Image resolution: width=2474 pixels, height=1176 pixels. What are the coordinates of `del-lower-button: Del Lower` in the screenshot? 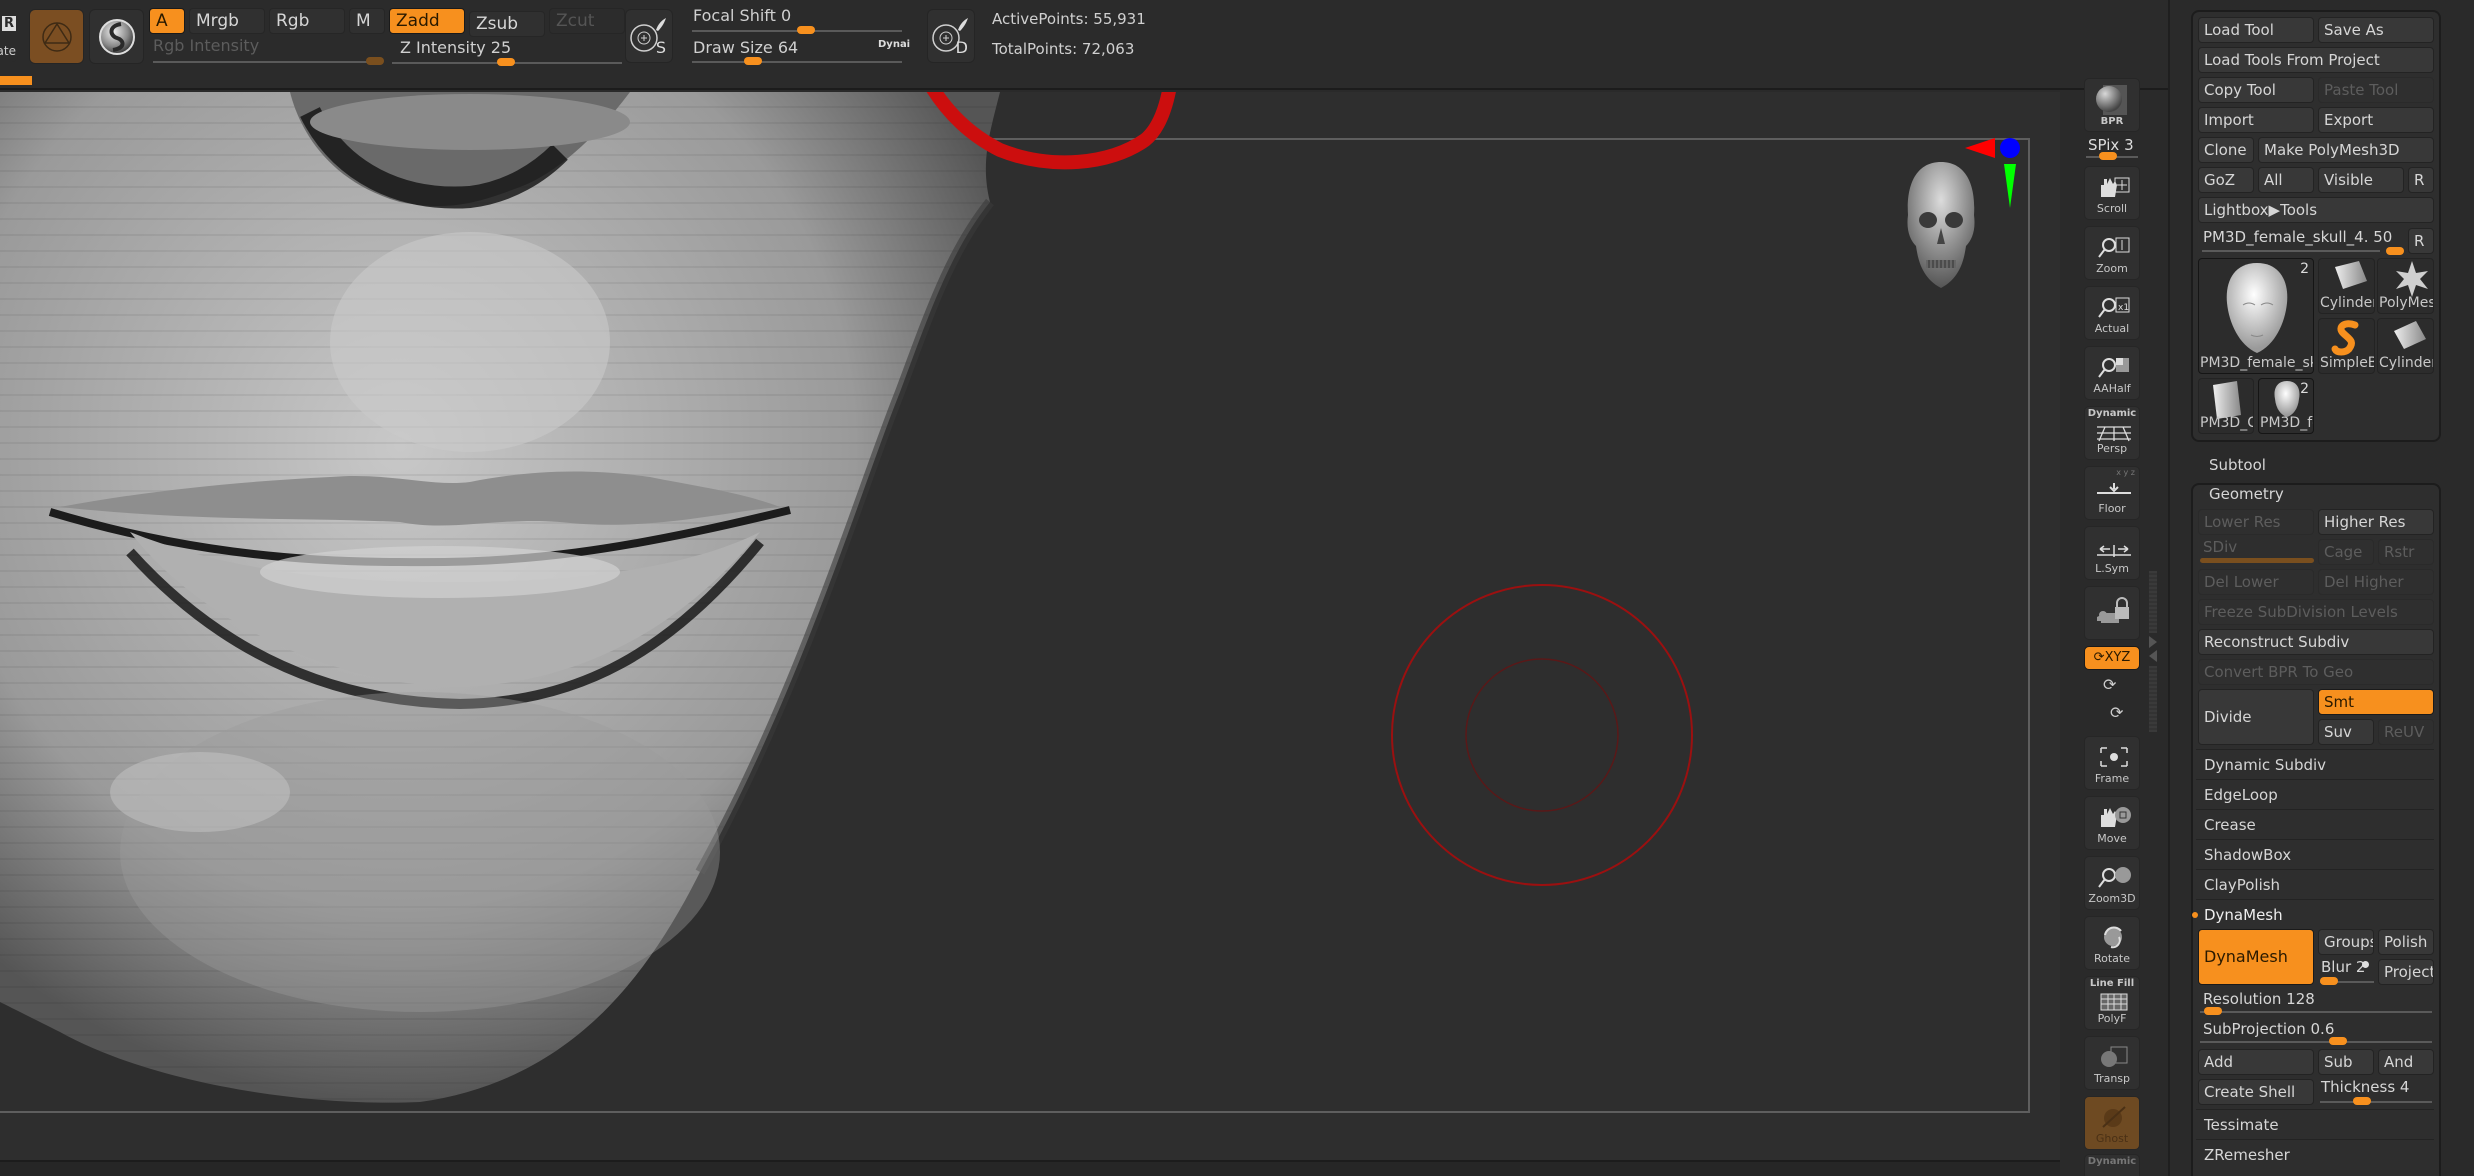 It's located at (2256, 582).